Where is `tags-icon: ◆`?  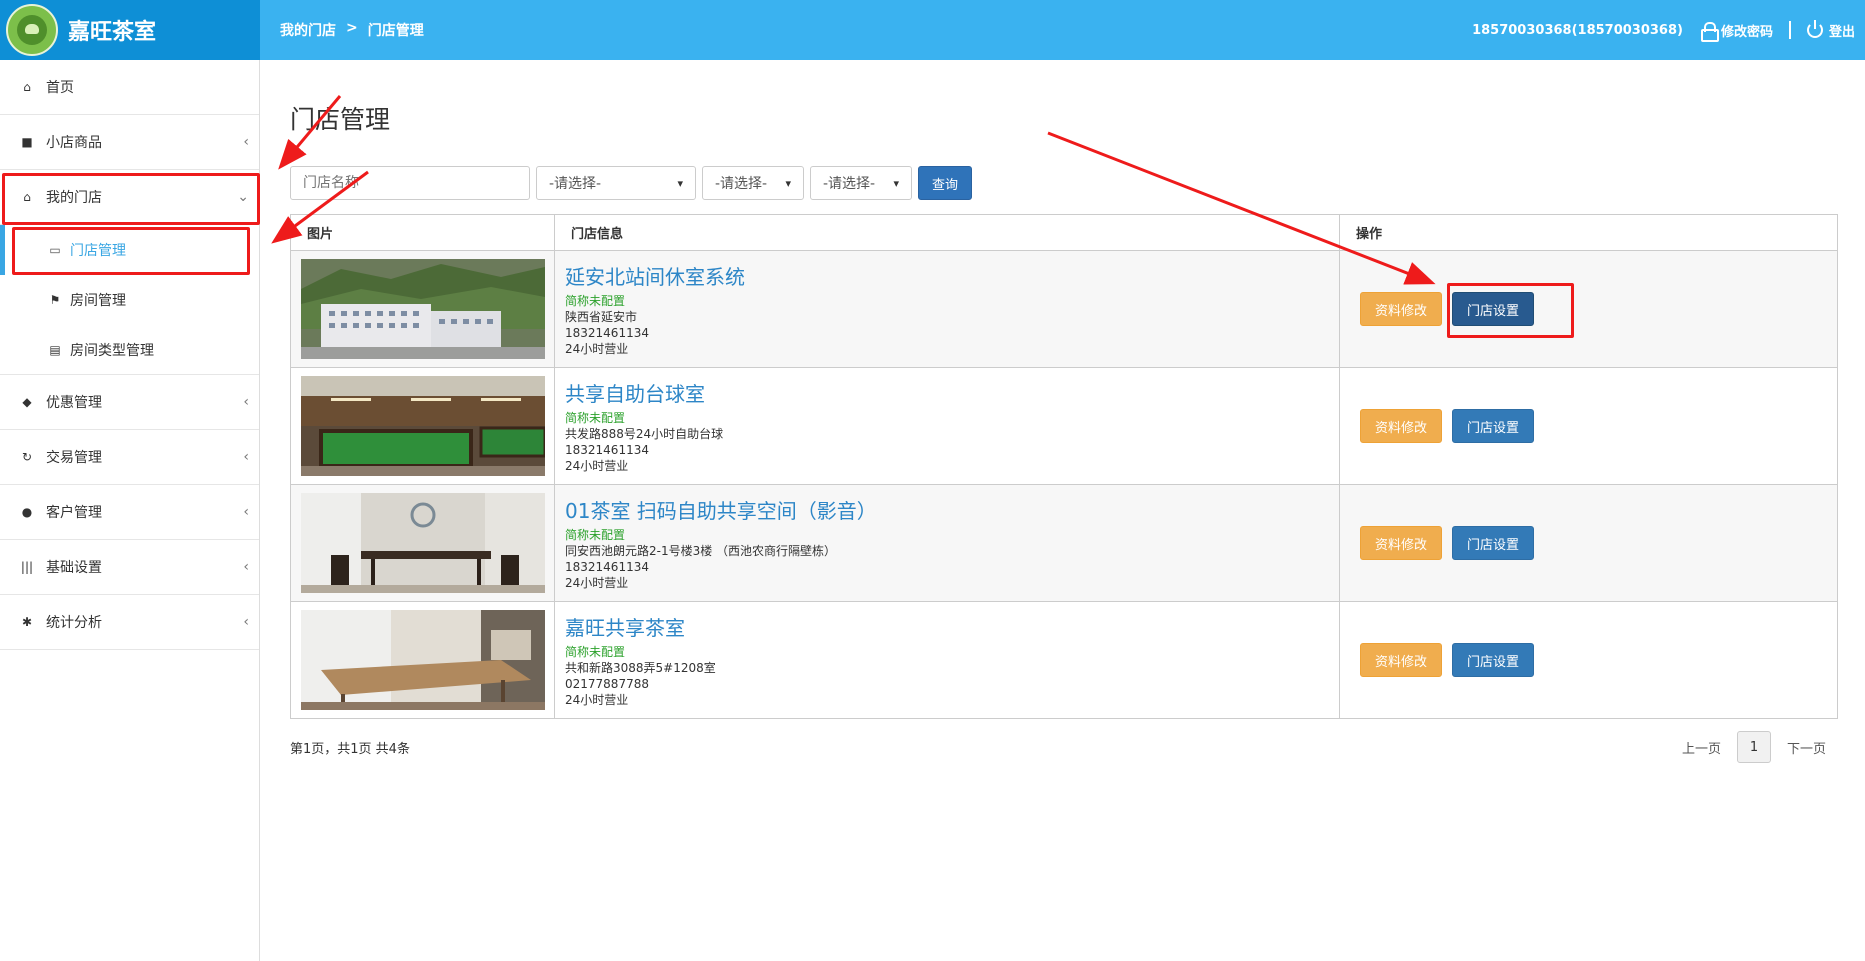 tags-icon: ◆ is located at coordinates (27, 402).